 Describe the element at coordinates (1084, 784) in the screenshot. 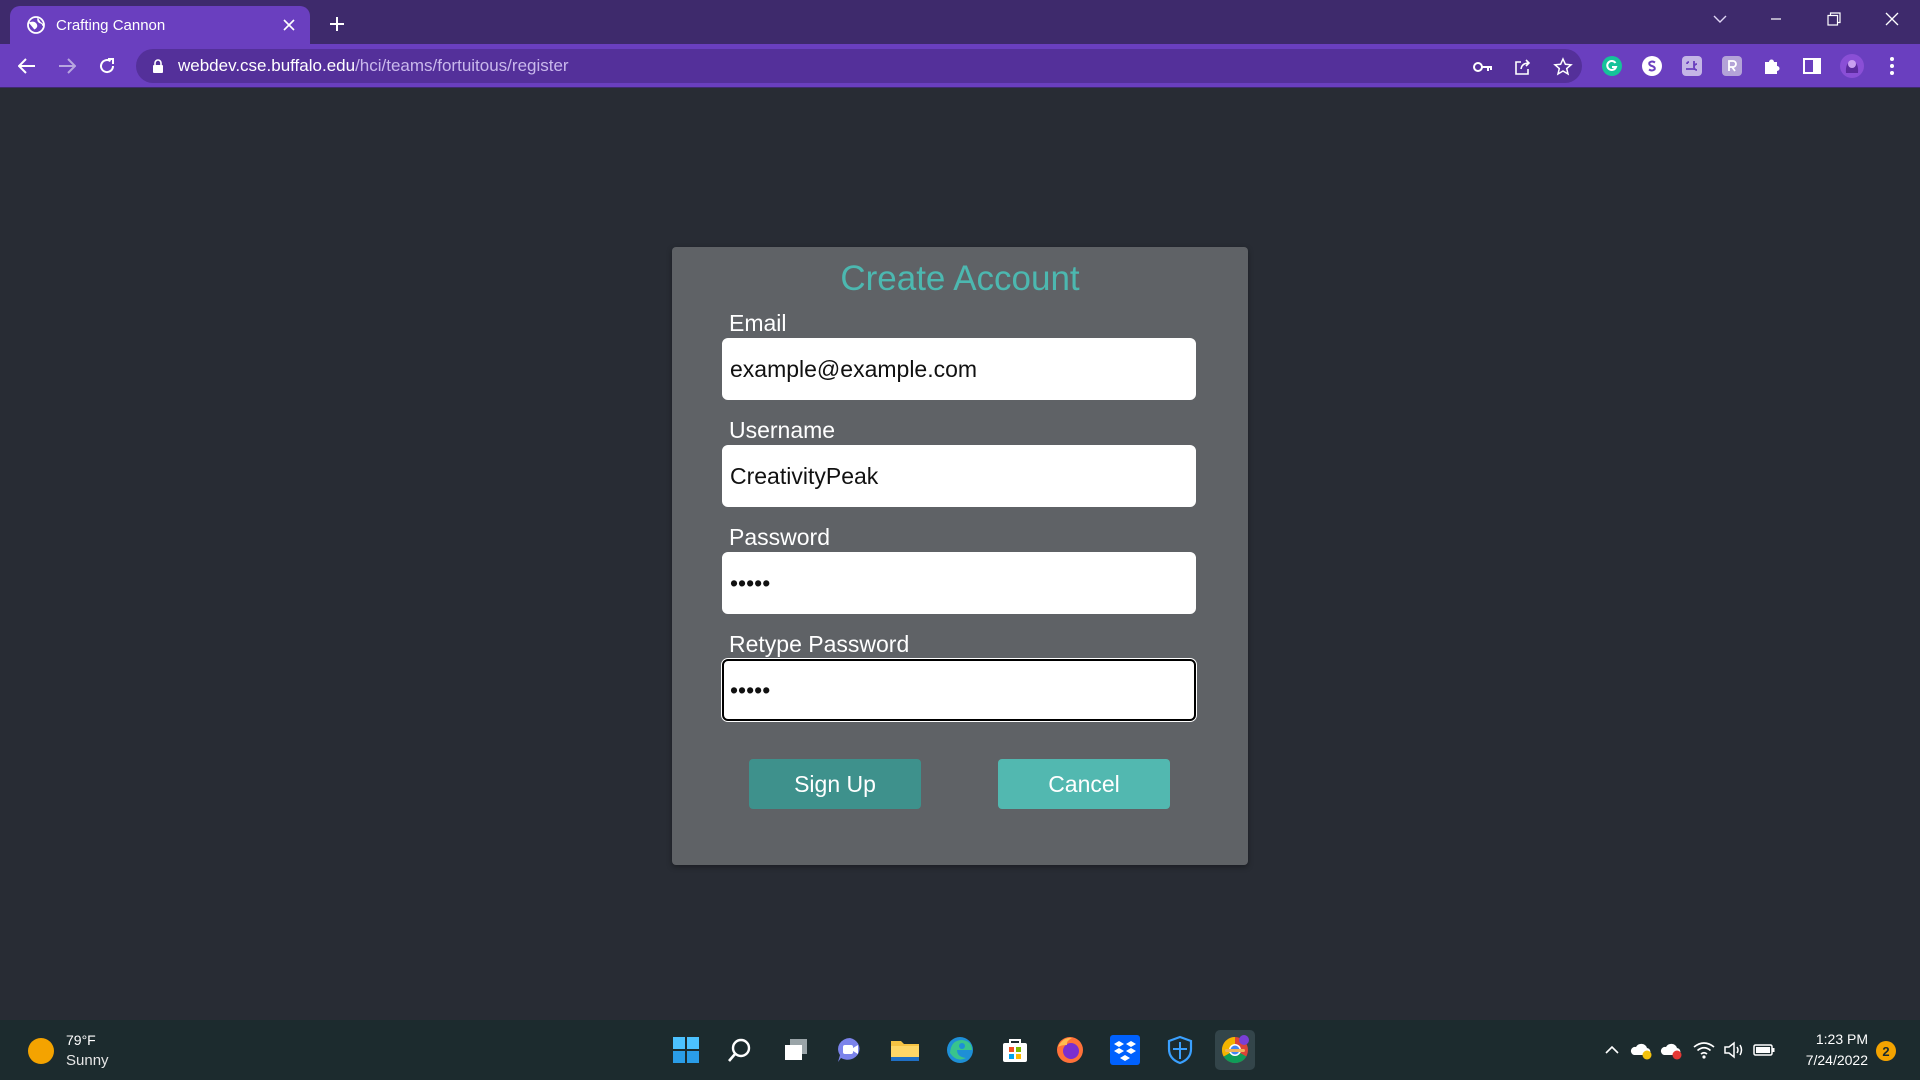

I see `cancel-button: Cancel` at that location.